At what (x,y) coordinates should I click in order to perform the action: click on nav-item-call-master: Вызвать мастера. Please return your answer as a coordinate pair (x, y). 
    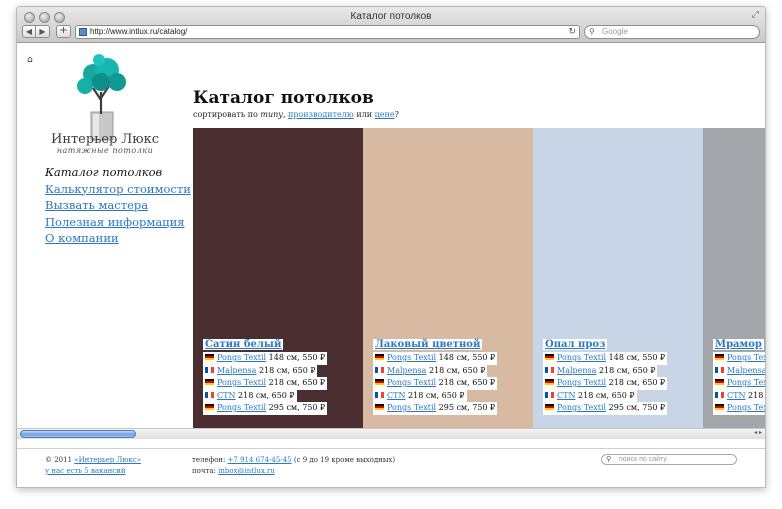
    Looking at the image, I should click on (118, 205).